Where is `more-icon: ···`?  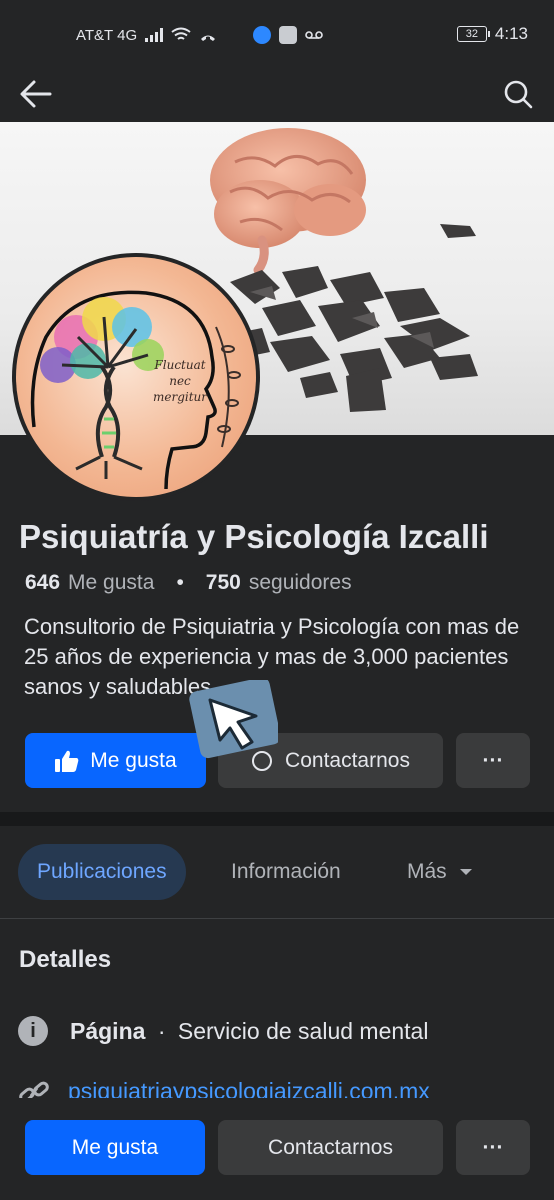
more-icon: ··· is located at coordinates (493, 760).